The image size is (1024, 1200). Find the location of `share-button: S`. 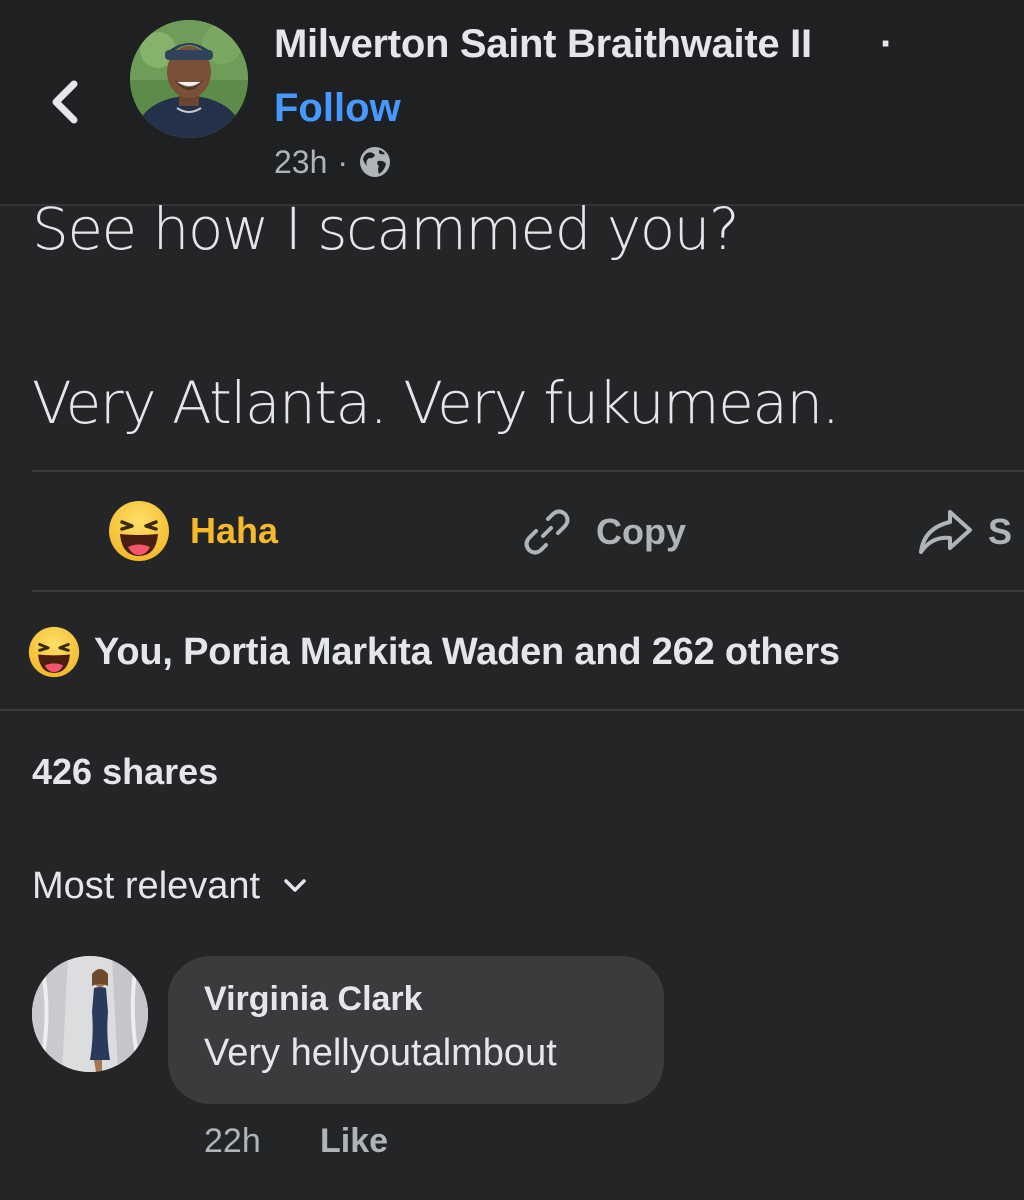

share-button: S is located at coordinates (964, 532).